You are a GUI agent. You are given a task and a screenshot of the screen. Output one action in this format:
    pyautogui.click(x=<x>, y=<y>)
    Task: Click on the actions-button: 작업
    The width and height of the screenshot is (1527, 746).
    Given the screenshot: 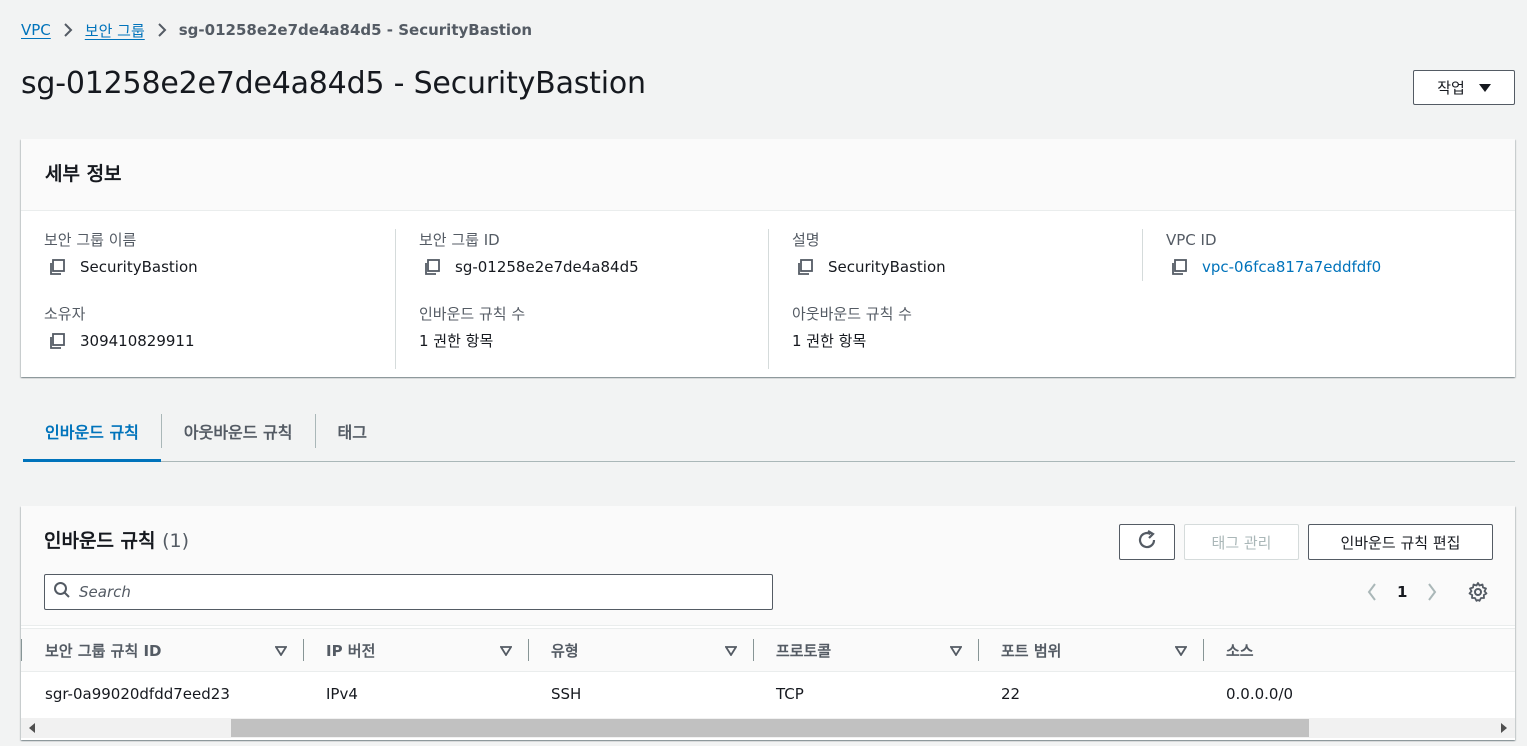 What is the action you would take?
    pyautogui.click(x=1464, y=87)
    